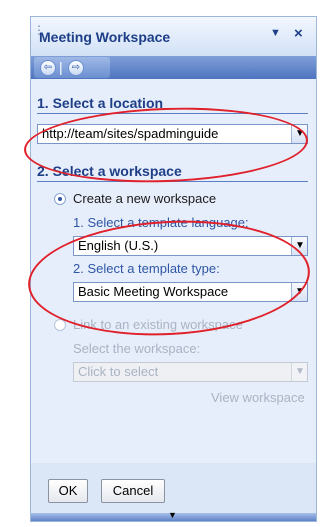  Describe the element at coordinates (118, 371) in the screenshot. I see `select-workspace-value: Click to select` at that location.